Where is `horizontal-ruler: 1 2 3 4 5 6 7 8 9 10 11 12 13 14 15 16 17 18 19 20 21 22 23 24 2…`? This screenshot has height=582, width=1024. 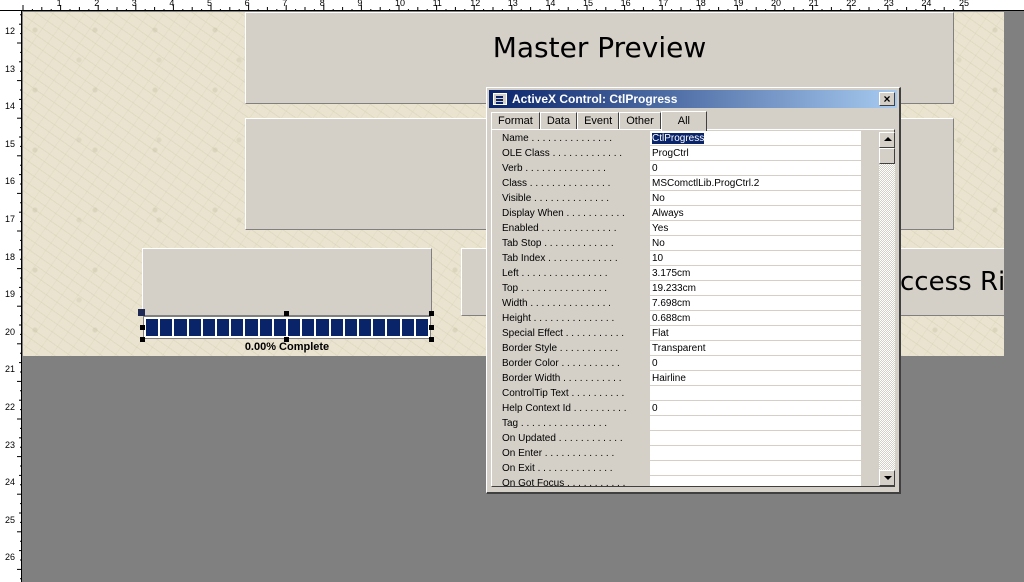
horizontal-ruler: 1 2 3 4 5 6 7 8 9 10 11 12 13 14 15 16 17 18 19 20 21 22 23 24 2… is located at coordinates (512, 5).